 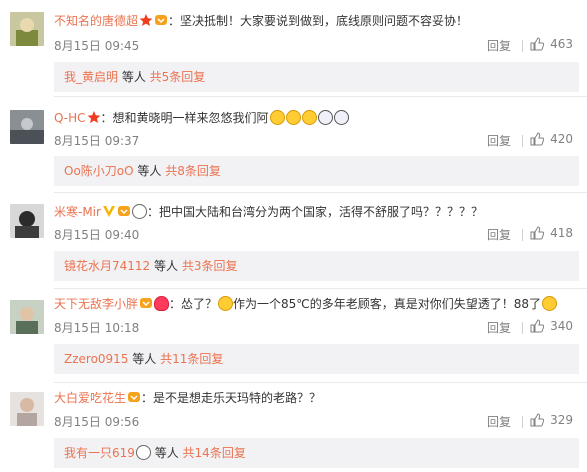 What do you see at coordinates (316, 453) in the screenshot?
I see `sub-replies-box: 我有一只619 等人 共14条回复` at bounding box center [316, 453].